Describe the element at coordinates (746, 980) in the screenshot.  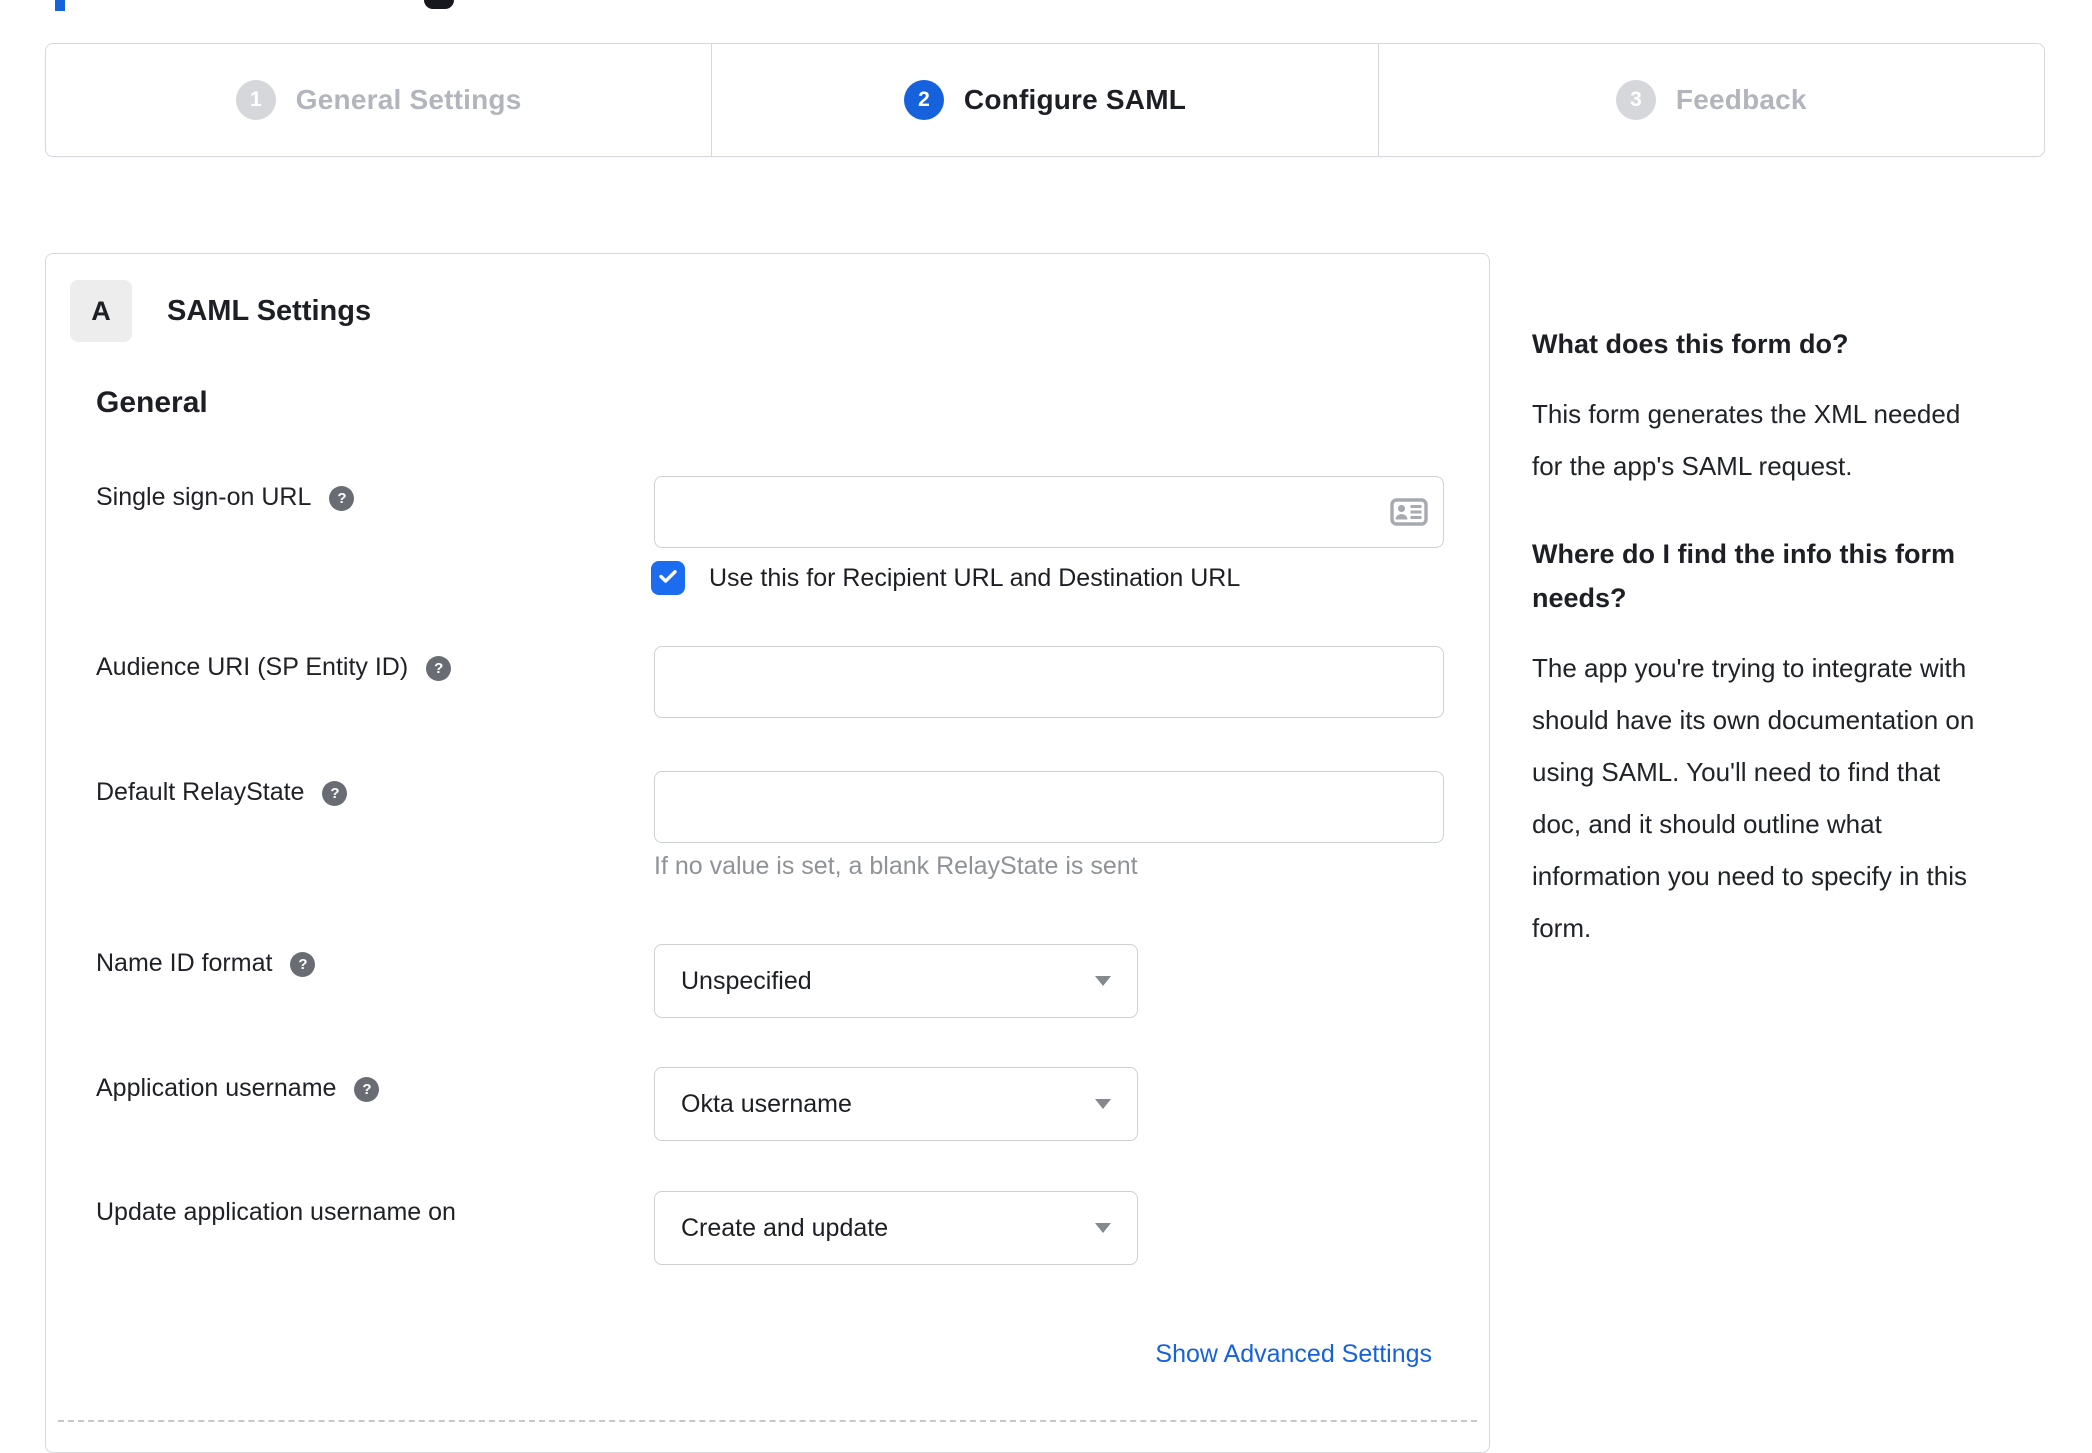
I see `nameid-format-value: Unspecified` at that location.